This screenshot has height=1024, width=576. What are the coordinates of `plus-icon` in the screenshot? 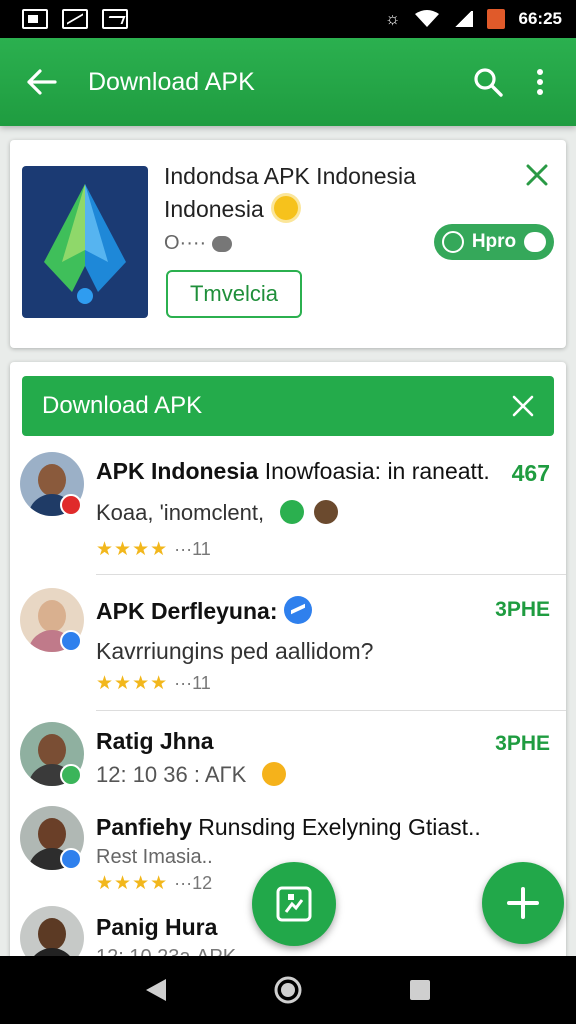 It's located at (523, 903).